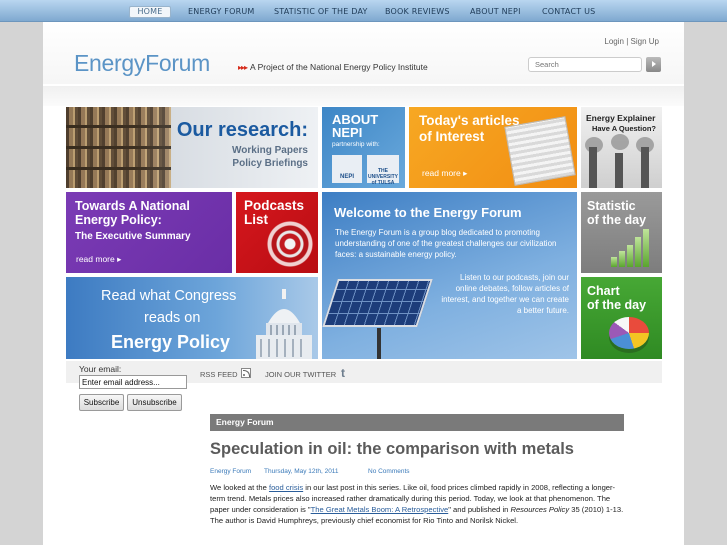 The width and height of the screenshot is (727, 545). I want to click on arrows-icon: ▸▸▸, so click(243, 67).